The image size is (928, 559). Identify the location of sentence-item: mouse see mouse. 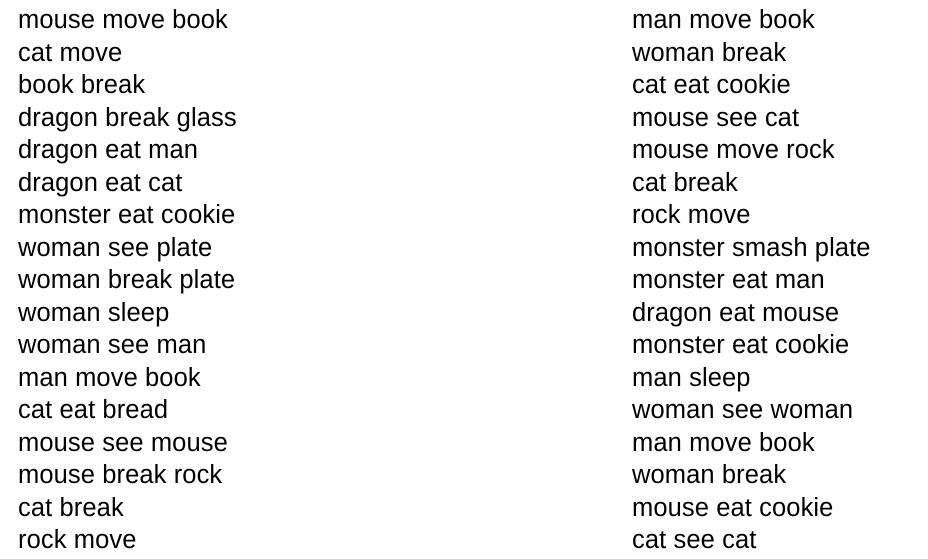
(123, 442).